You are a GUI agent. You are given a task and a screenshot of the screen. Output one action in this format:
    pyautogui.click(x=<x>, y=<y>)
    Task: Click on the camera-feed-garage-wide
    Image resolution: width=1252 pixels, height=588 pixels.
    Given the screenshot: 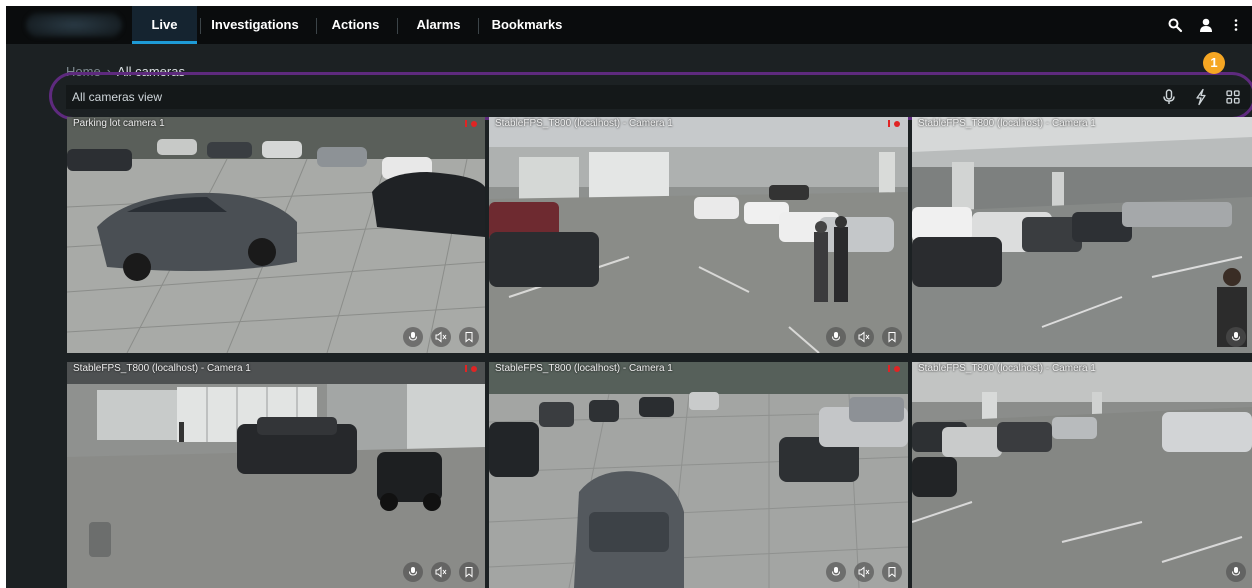 What is the action you would take?
    pyautogui.click(x=1082, y=475)
    